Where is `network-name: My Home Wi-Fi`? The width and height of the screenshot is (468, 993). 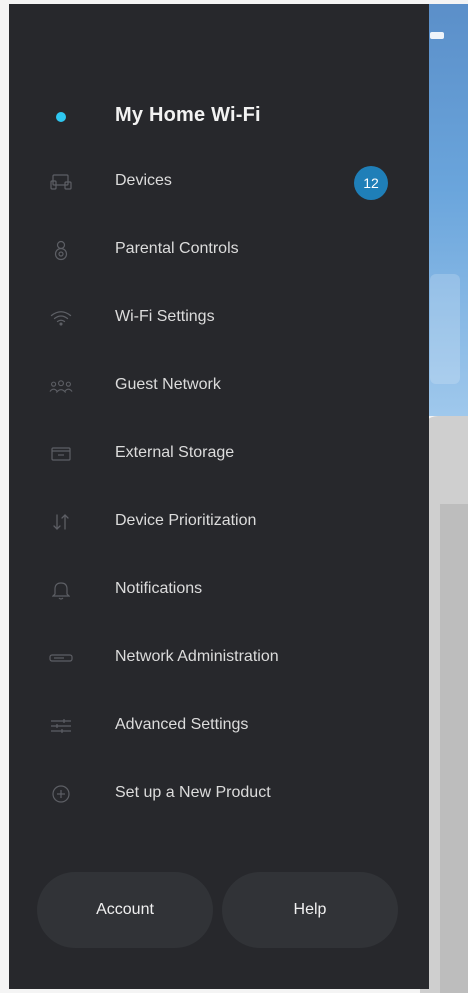
network-name: My Home Wi-Fi is located at coordinates (188, 115).